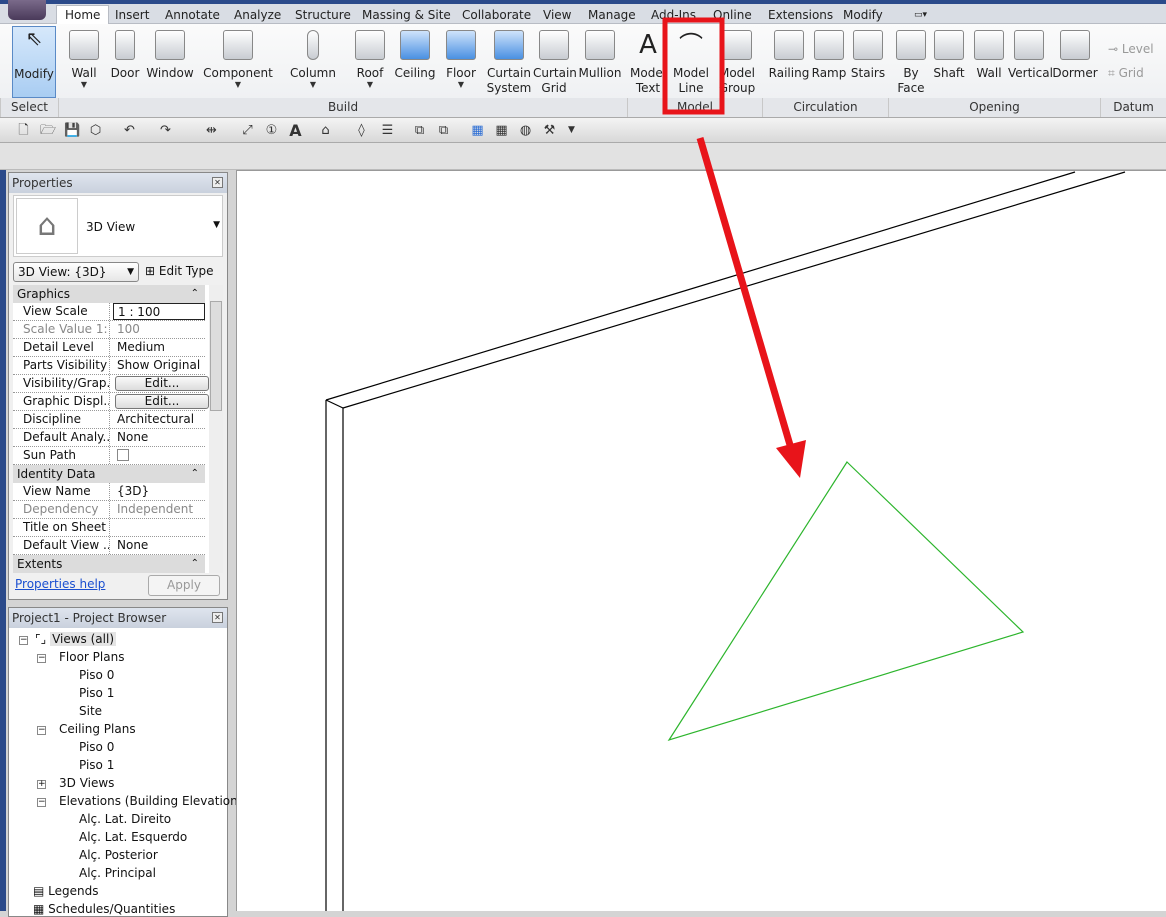 The image size is (1166, 917). I want to click on edit-type-button: ⊞ Edit Type, so click(179, 271).